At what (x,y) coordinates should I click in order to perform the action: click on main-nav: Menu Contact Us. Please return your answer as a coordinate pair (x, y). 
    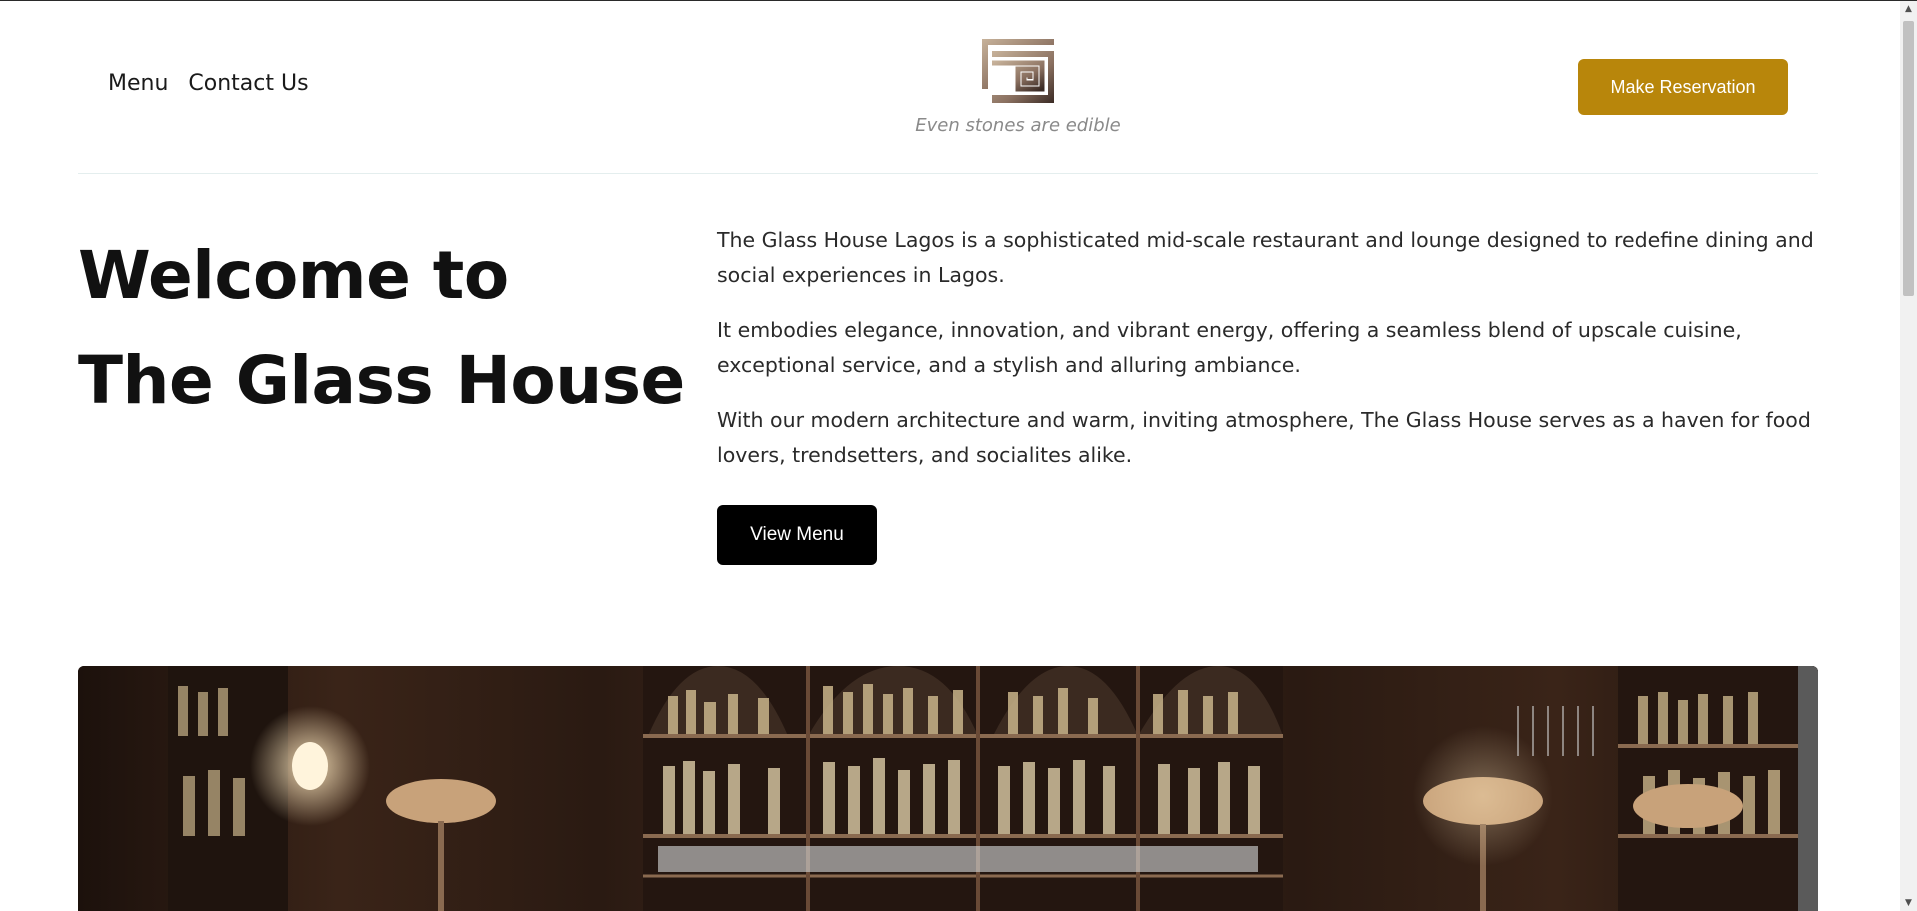
    Looking at the image, I should click on (208, 83).